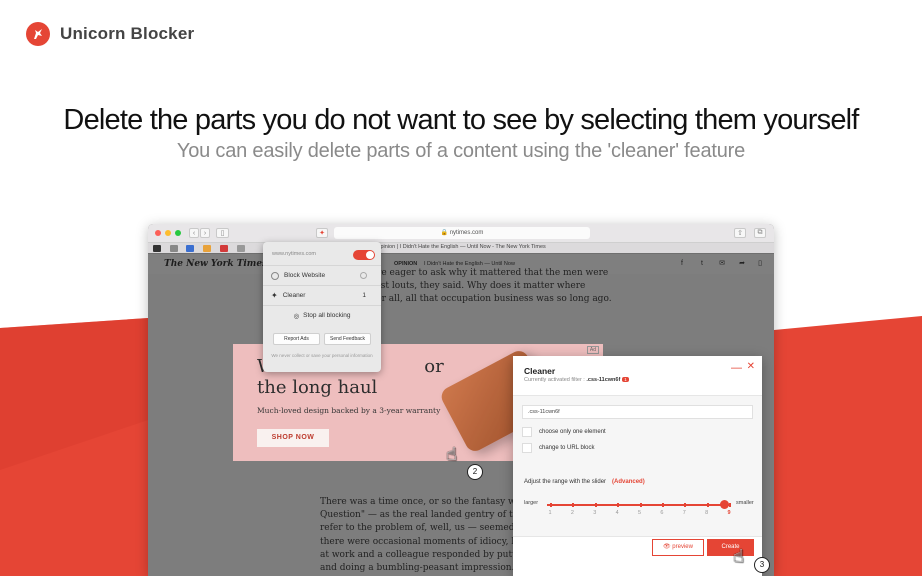 This screenshot has height=576, width=922. What do you see at coordinates (730, 547) in the screenshot?
I see `create-button: Create` at bounding box center [730, 547].